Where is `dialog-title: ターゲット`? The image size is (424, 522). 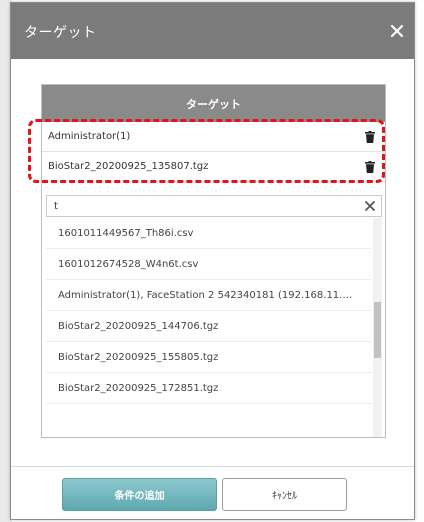
dialog-title: ターゲット is located at coordinates (60, 33).